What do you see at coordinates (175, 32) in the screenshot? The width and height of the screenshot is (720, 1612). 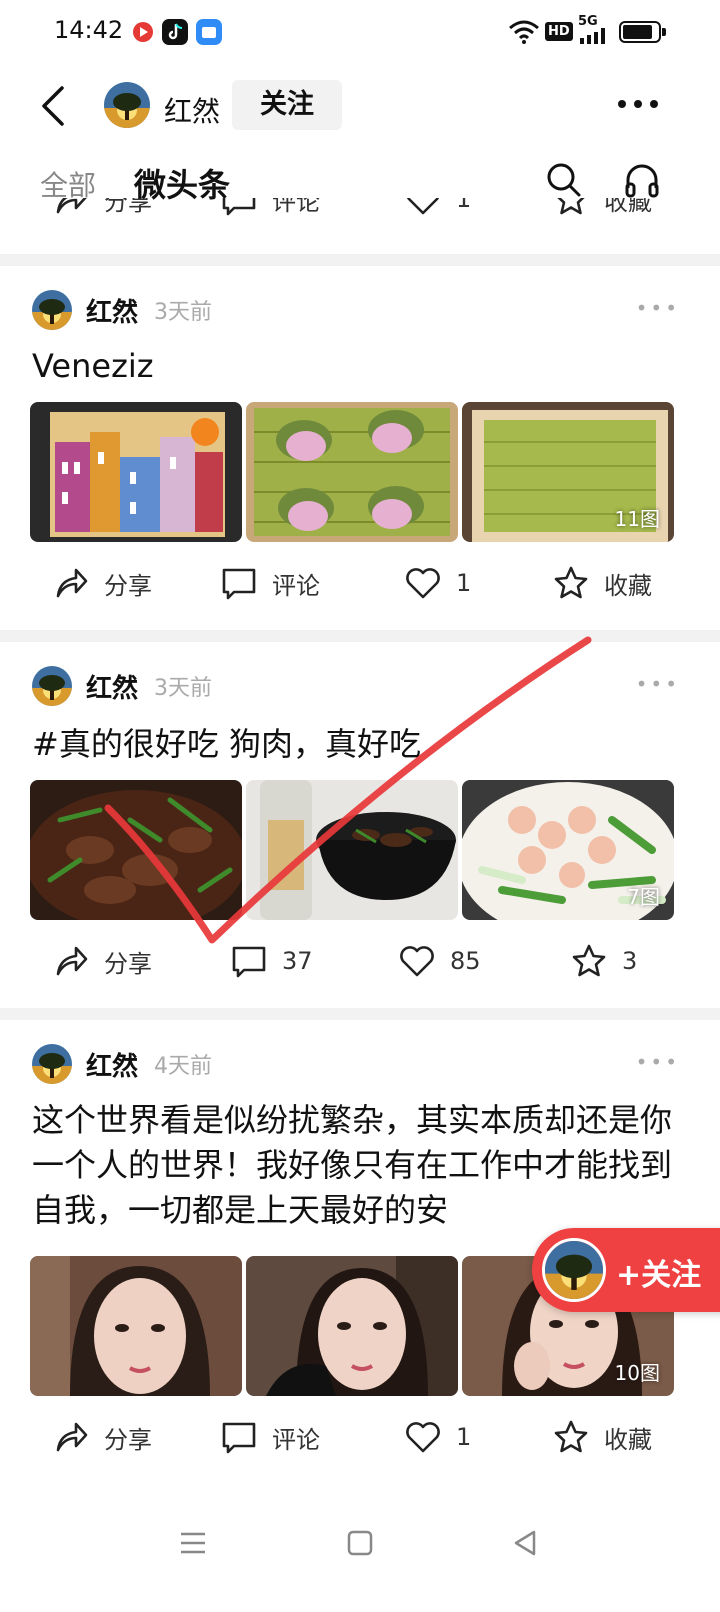 I see `tiktok-app-icon` at bounding box center [175, 32].